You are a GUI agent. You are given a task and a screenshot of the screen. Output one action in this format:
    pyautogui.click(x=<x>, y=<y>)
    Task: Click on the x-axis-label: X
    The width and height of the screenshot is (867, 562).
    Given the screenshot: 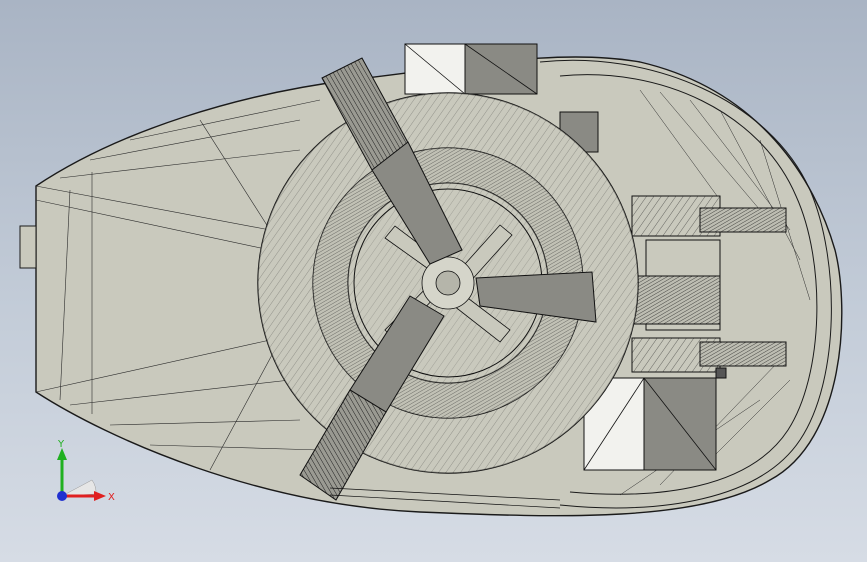 What is the action you would take?
    pyautogui.click(x=111, y=497)
    